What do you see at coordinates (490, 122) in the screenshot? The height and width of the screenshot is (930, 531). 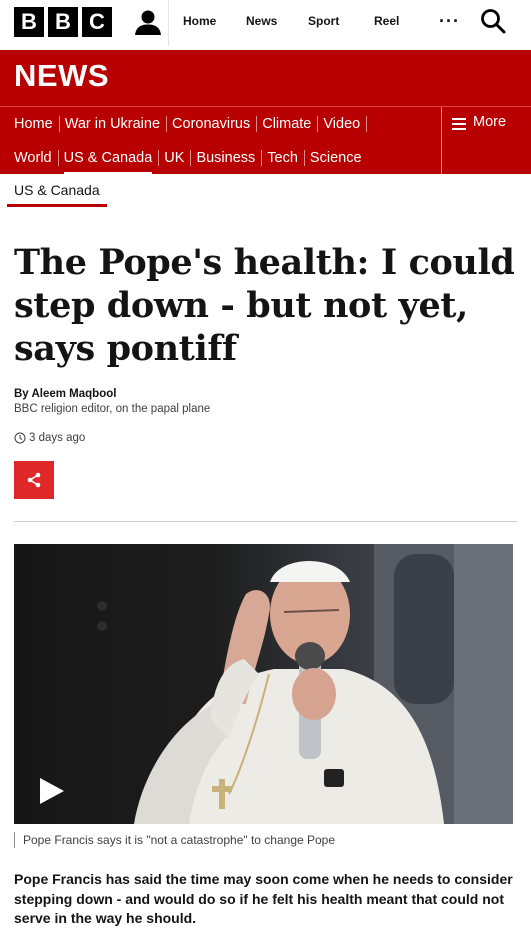 I see `nav-more-label: More` at bounding box center [490, 122].